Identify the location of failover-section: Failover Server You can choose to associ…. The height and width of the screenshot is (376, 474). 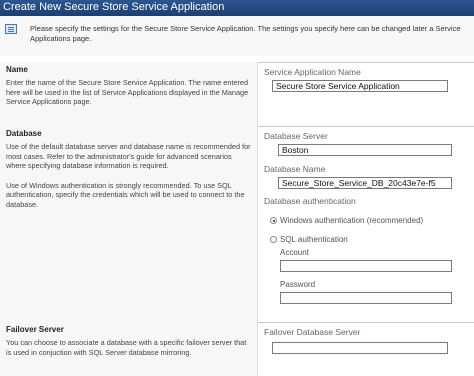
(237, 349).